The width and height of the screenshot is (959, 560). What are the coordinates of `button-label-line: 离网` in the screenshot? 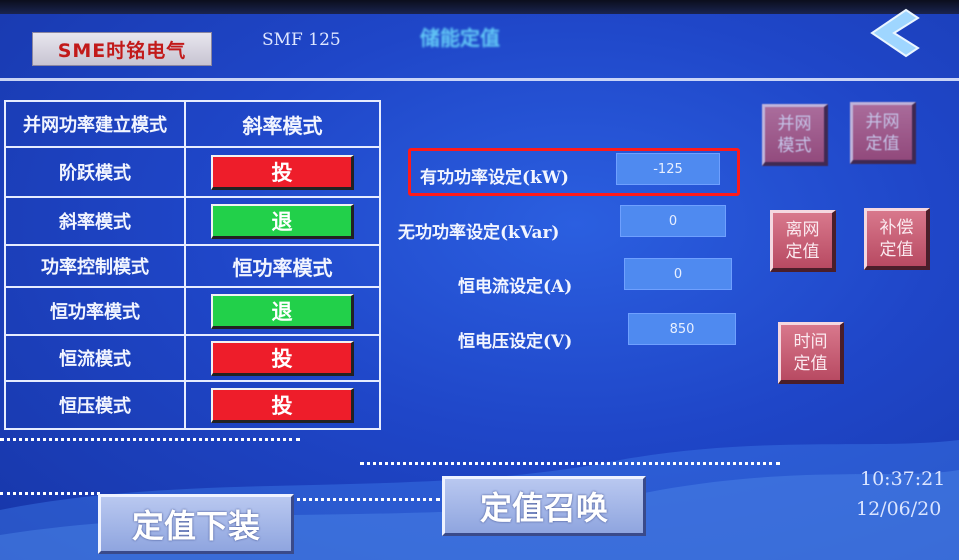 It's located at (802, 229).